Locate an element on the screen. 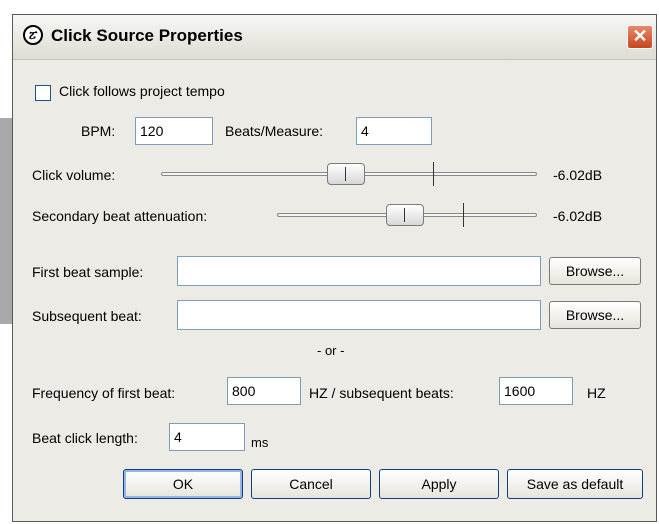 The width and height of the screenshot is (659, 524). title-bar: ፘ Click Source Properties ✕ is located at coordinates (334, 37).